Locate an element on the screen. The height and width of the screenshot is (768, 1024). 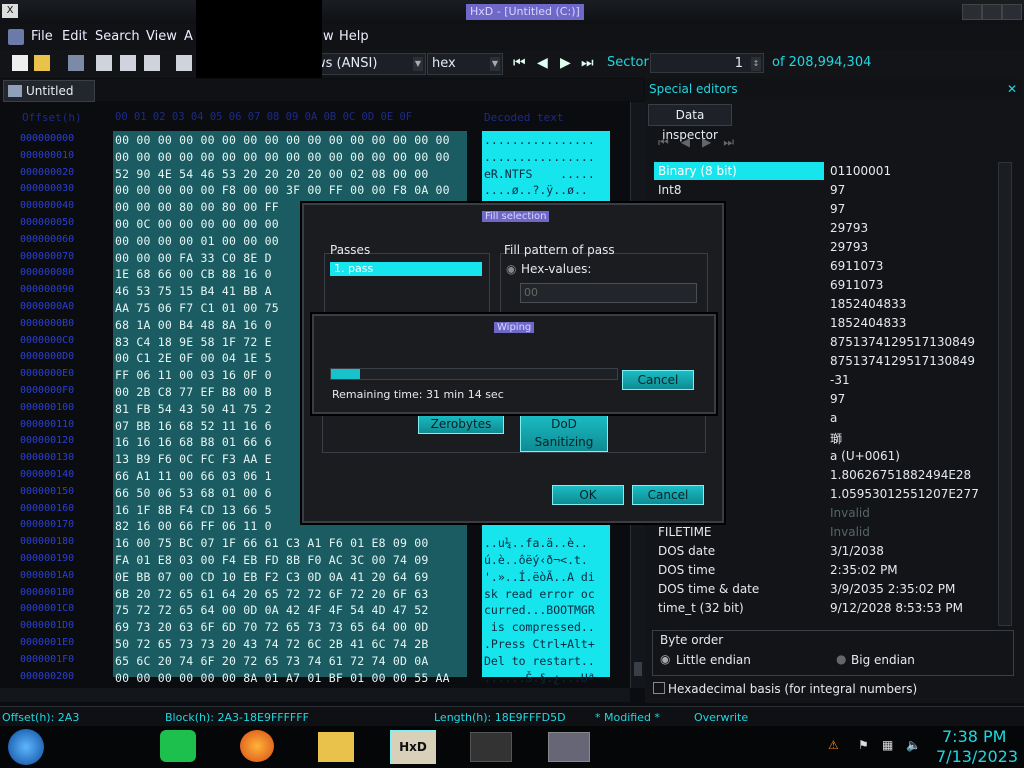
network-icon: ▦ is located at coordinates (887, 745).